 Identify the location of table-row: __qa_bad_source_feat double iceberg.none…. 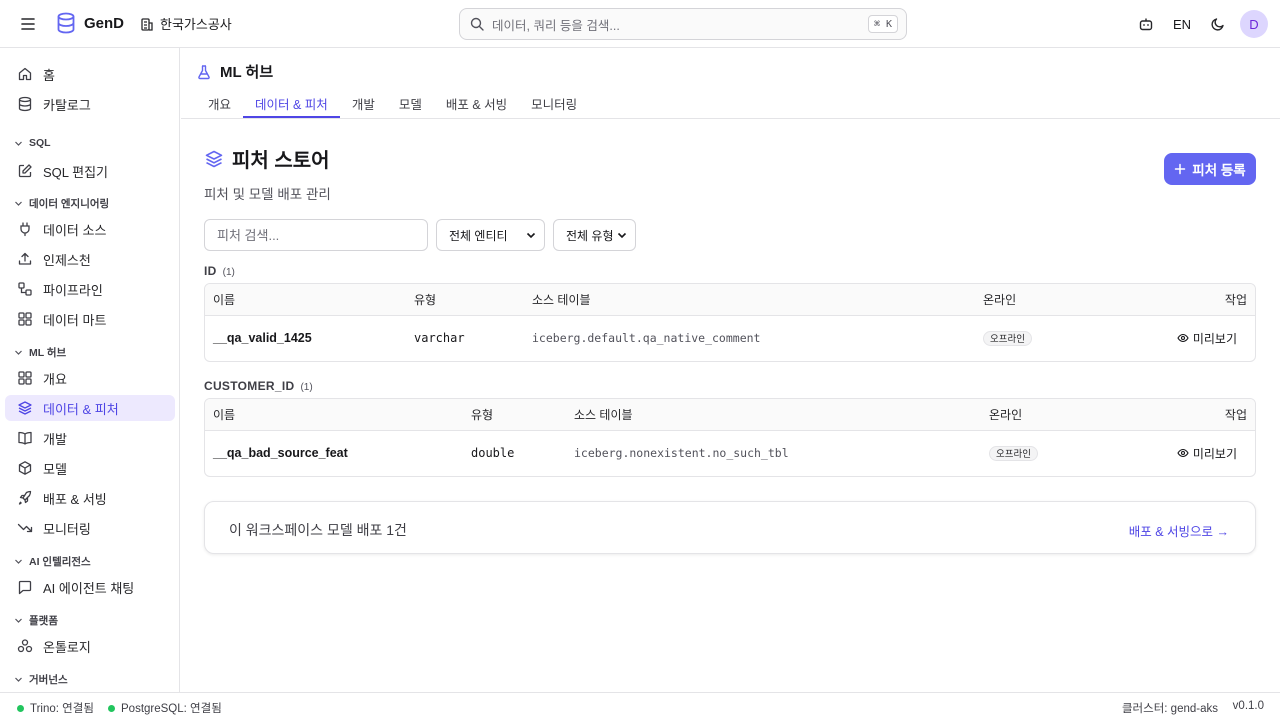
(730, 453).